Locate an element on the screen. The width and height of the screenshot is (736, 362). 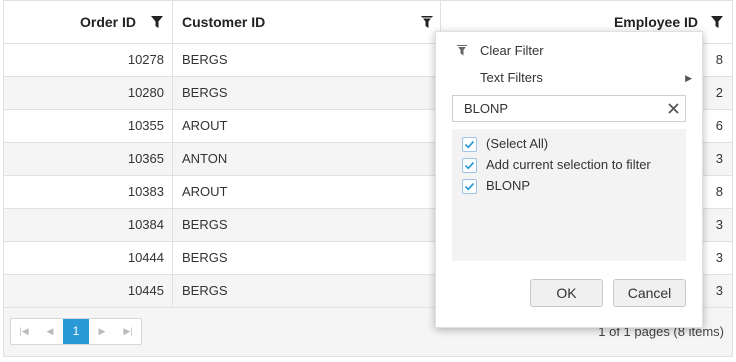
close-icon is located at coordinates (673, 108).